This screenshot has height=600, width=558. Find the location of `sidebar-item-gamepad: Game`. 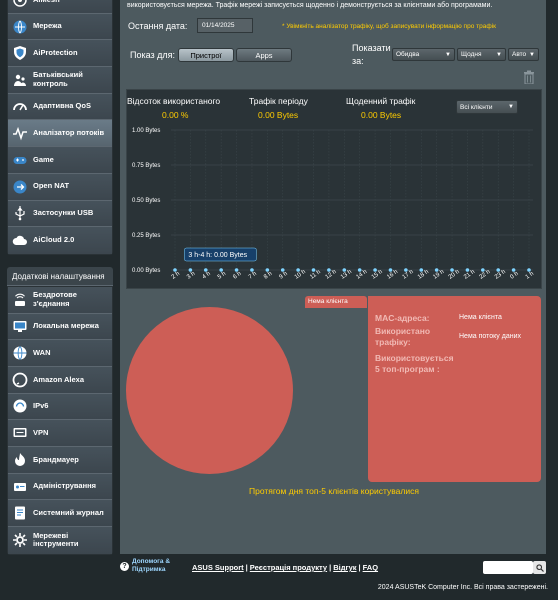

sidebar-item-gamepad: Game is located at coordinates (60, 160).